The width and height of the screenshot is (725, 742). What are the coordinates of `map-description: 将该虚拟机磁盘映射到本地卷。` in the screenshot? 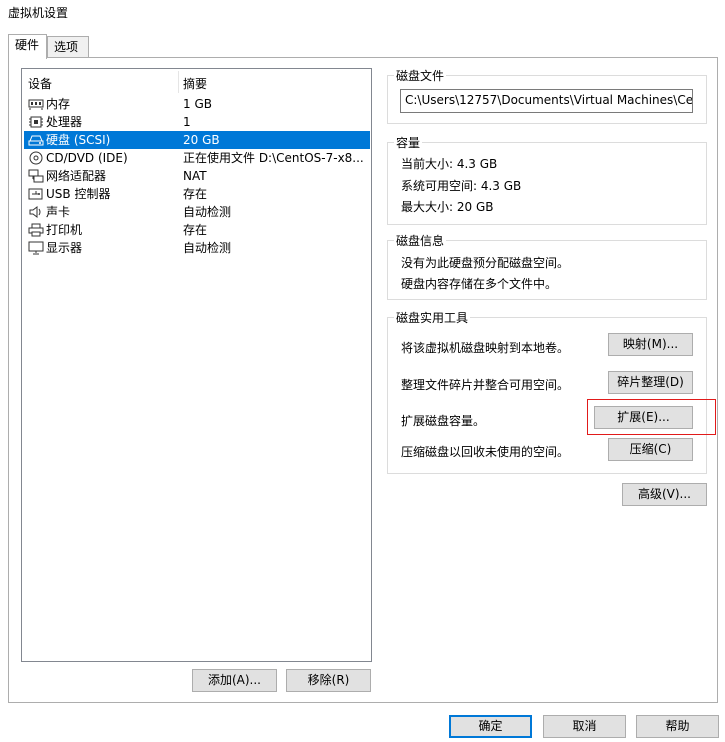 It's located at (485, 348).